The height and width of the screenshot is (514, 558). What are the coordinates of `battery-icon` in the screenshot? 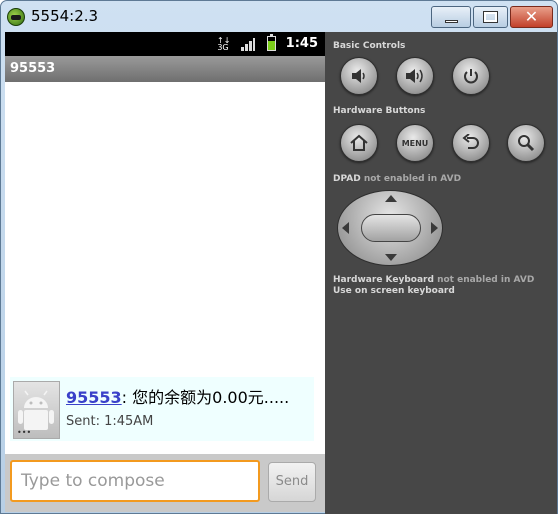 It's located at (271, 42).